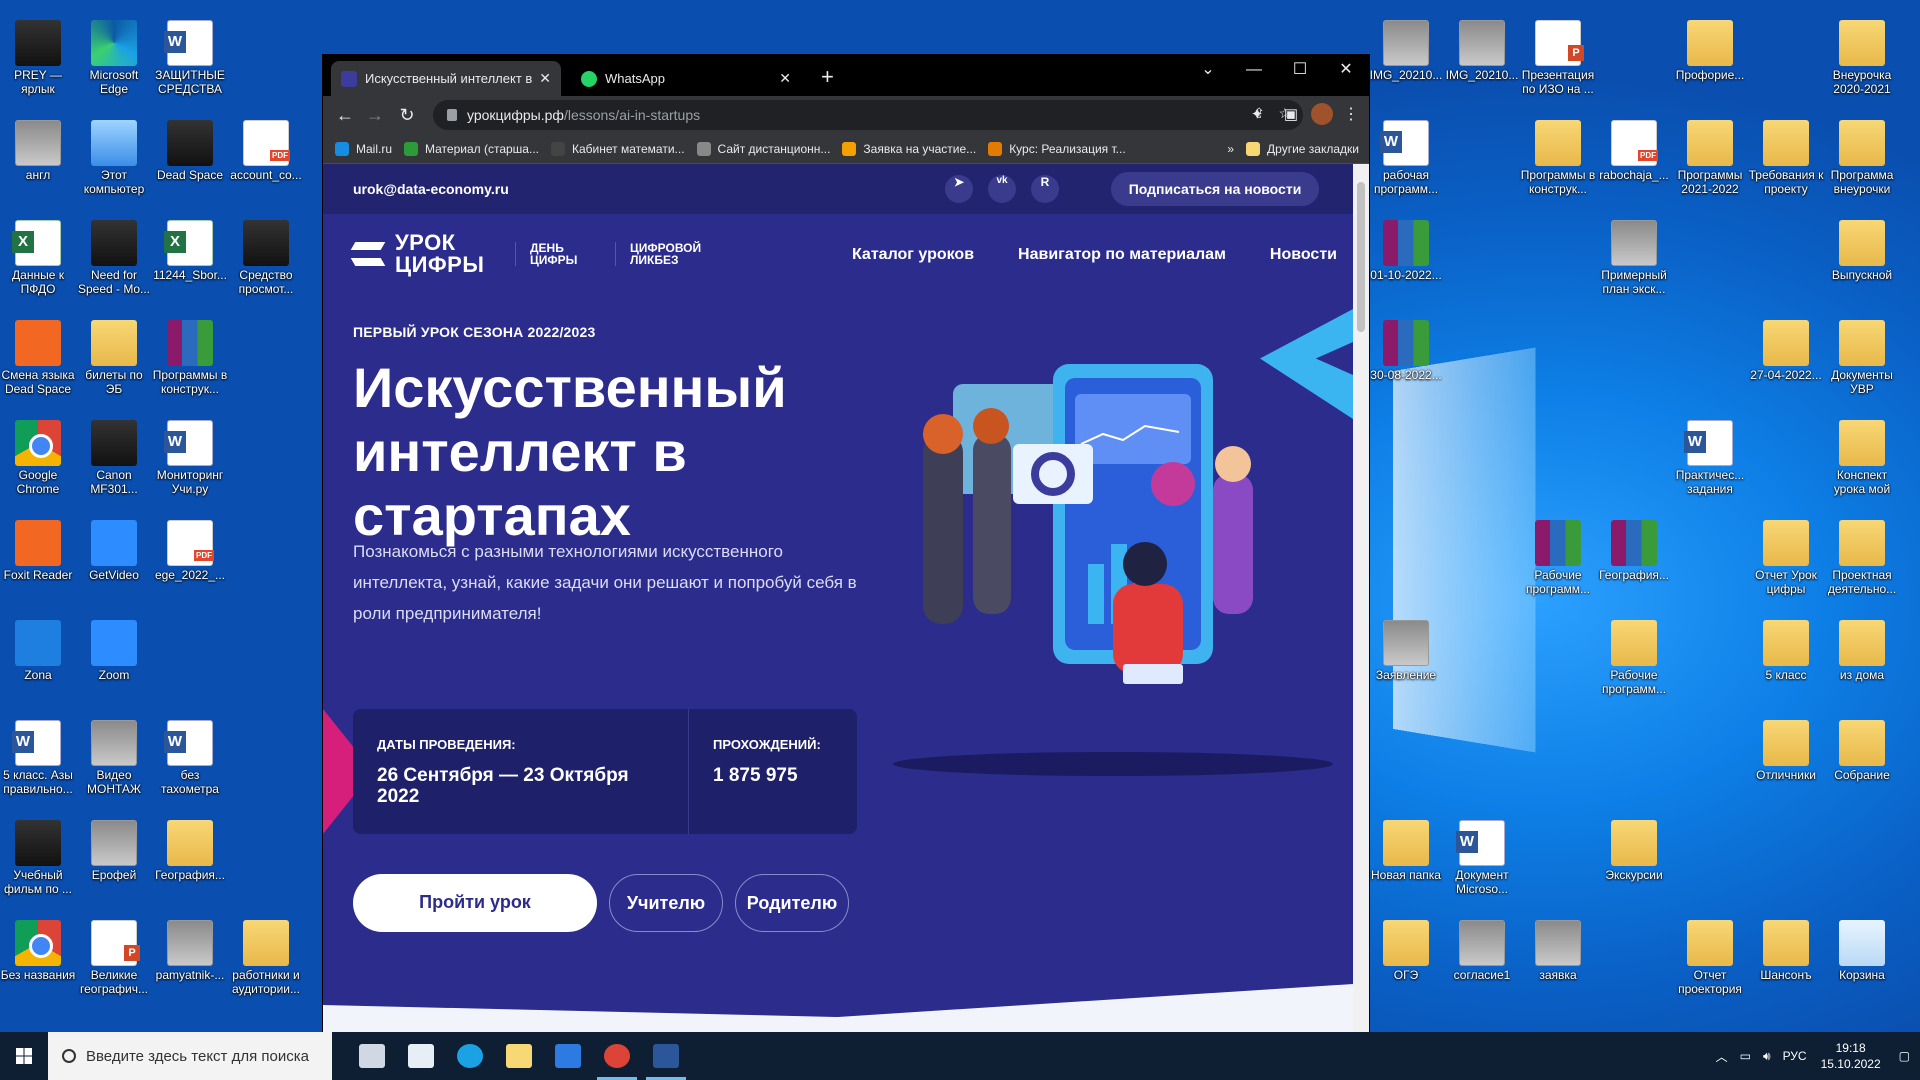 This screenshot has width=1920, height=1080. What do you see at coordinates (1862, 370) in the screenshot?
I see `desktop-icon: Документы УВР` at bounding box center [1862, 370].